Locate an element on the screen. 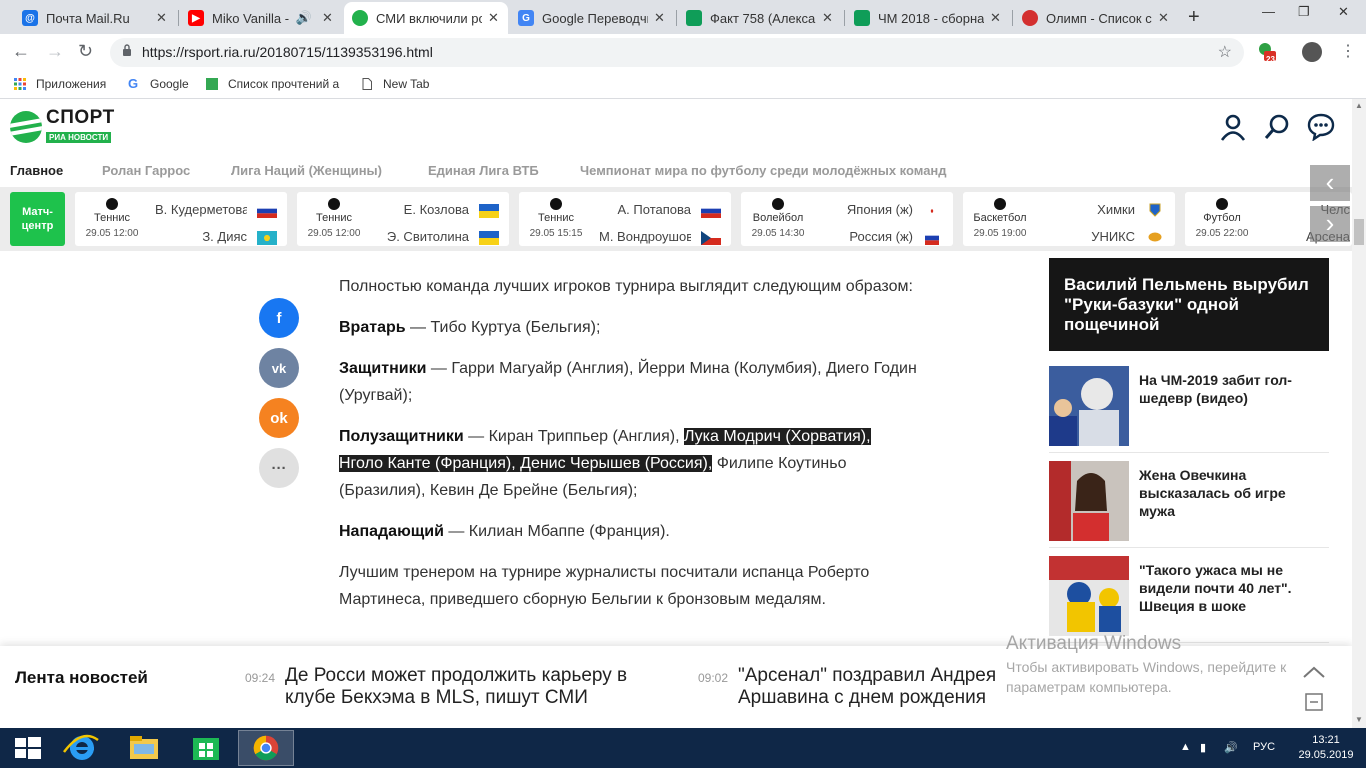 Image resolution: width=1366 pixels, height=768 pixels. match-time: 29.05 19:00 is located at coordinates (1000, 233).